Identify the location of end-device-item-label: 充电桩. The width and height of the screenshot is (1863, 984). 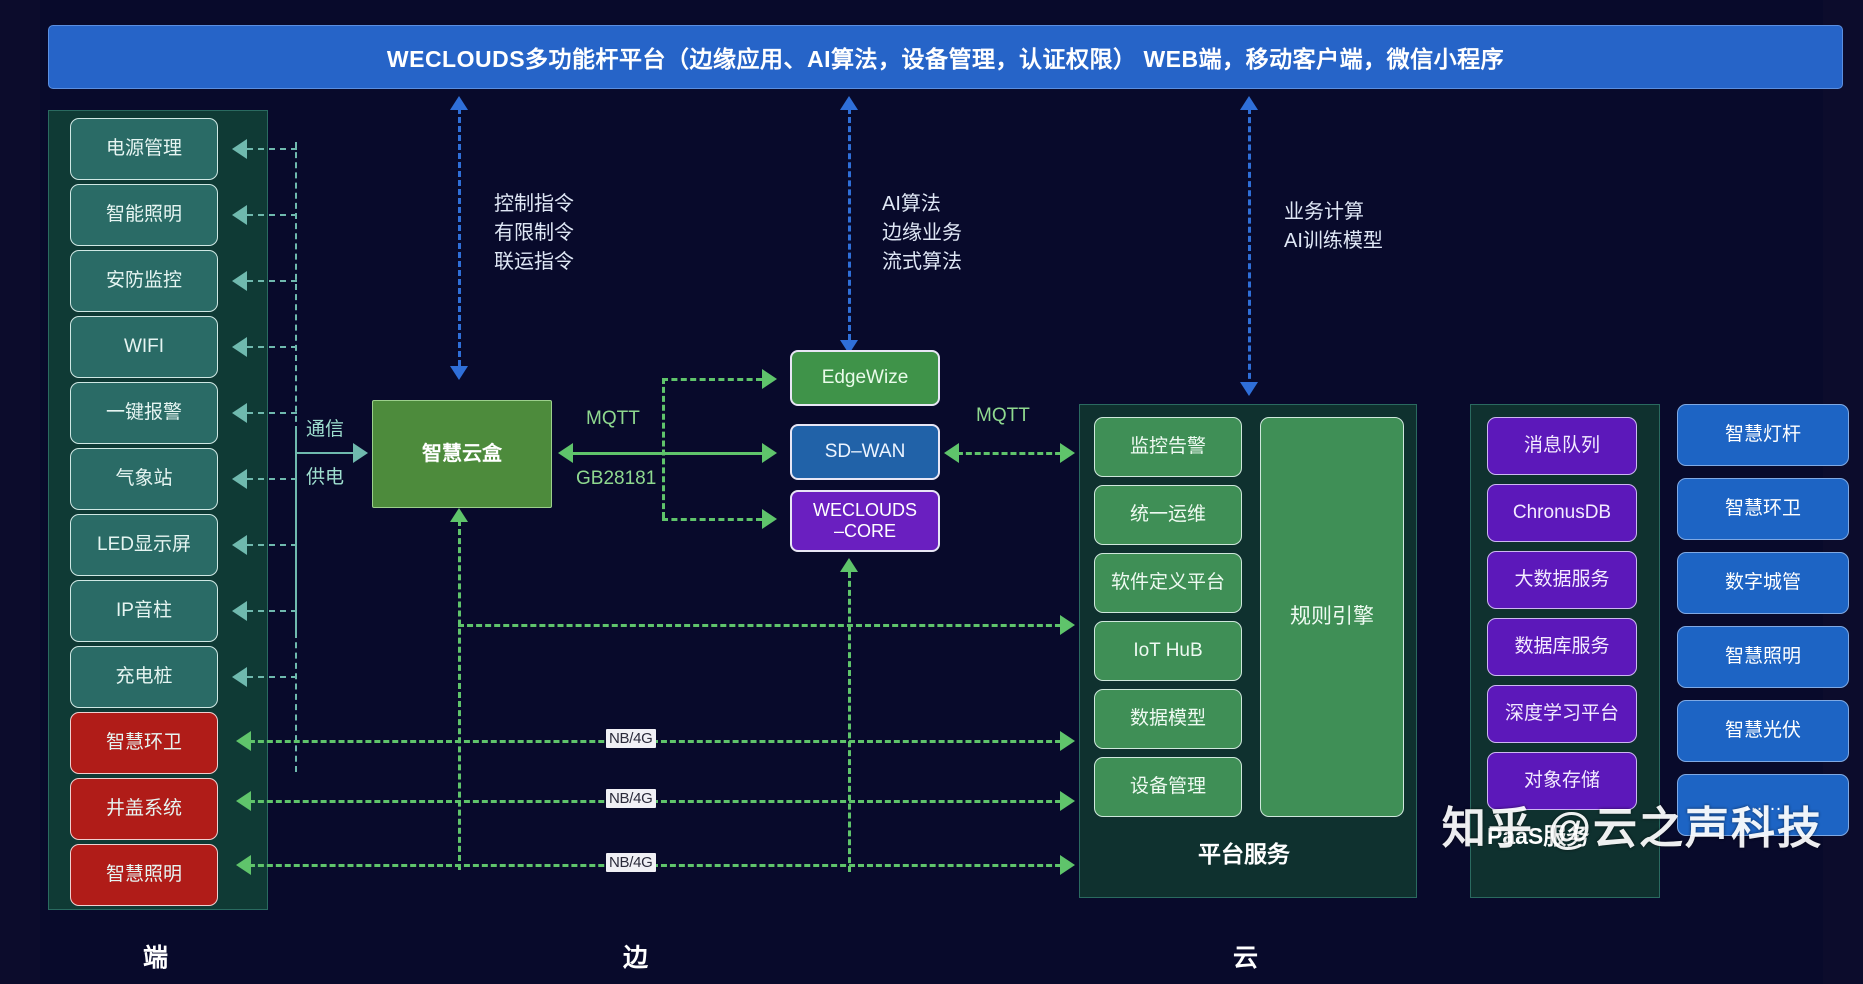
(144, 677).